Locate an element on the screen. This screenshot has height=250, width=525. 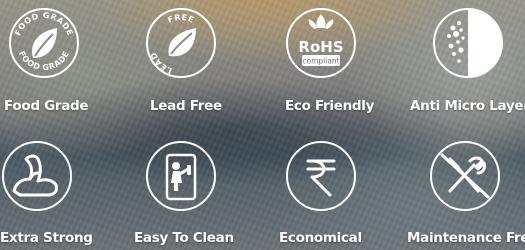
lead-free-badge-top-text: FREE is located at coordinates (180, 19).